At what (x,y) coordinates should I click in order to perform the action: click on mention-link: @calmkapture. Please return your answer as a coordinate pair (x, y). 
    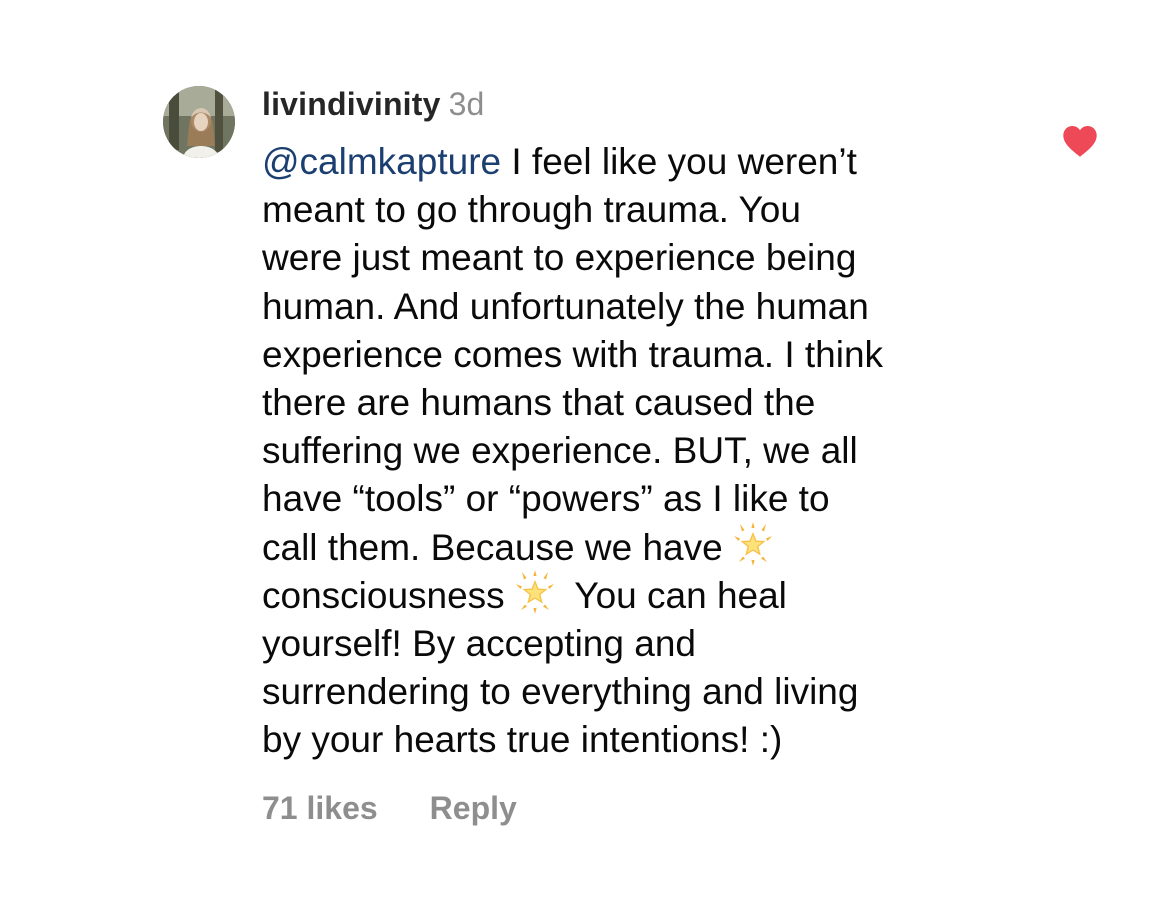
    Looking at the image, I should click on (381, 161).